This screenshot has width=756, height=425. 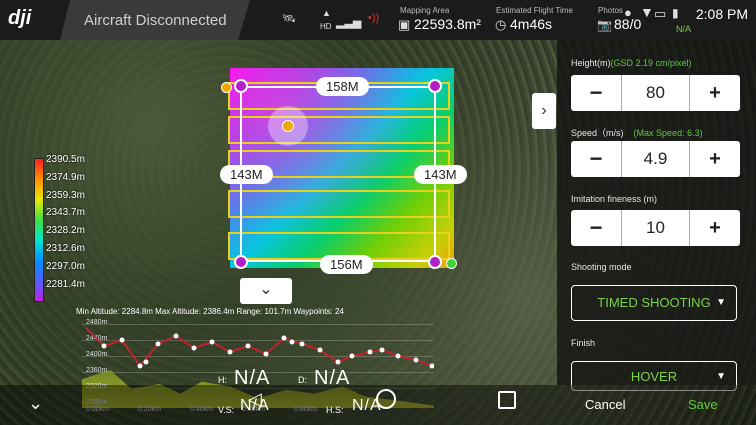 I want to click on speed-label: Speed（m/s) (Max Speed: 6.3), so click(x=637, y=132).